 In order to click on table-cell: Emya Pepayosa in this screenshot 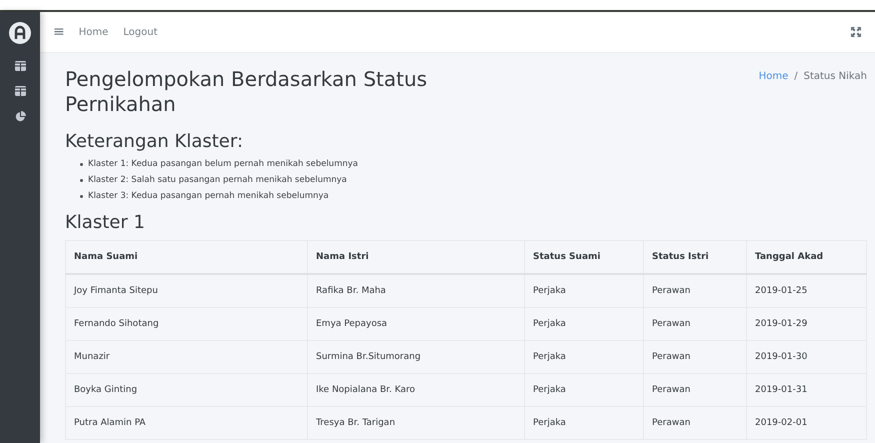, I will do `click(416, 324)`.